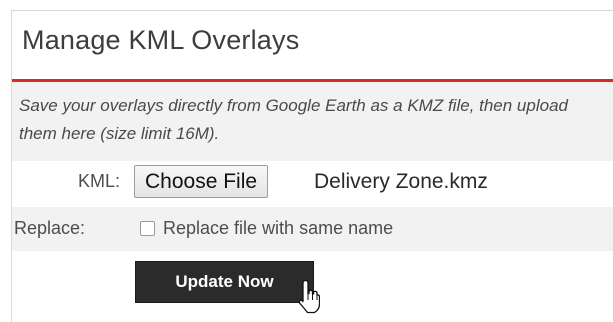 This screenshot has height=322, width=613. I want to click on update-now-button: Update Now, so click(224, 282).